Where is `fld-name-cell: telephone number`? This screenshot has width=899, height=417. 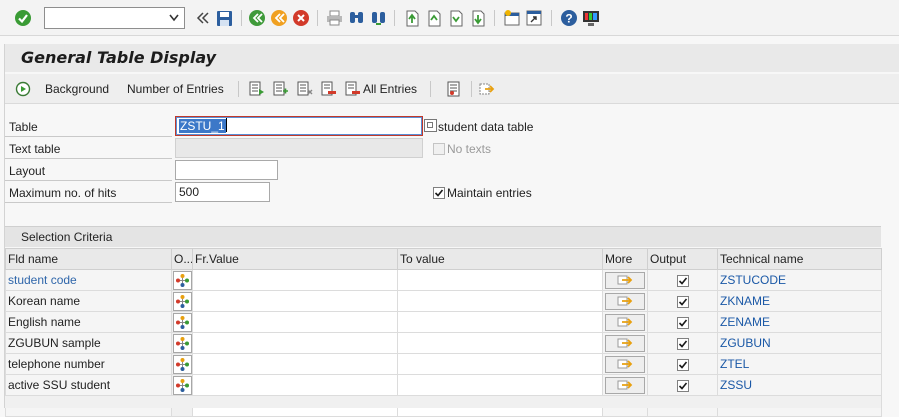
fld-name-cell: telephone number is located at coordinates (88, 364).